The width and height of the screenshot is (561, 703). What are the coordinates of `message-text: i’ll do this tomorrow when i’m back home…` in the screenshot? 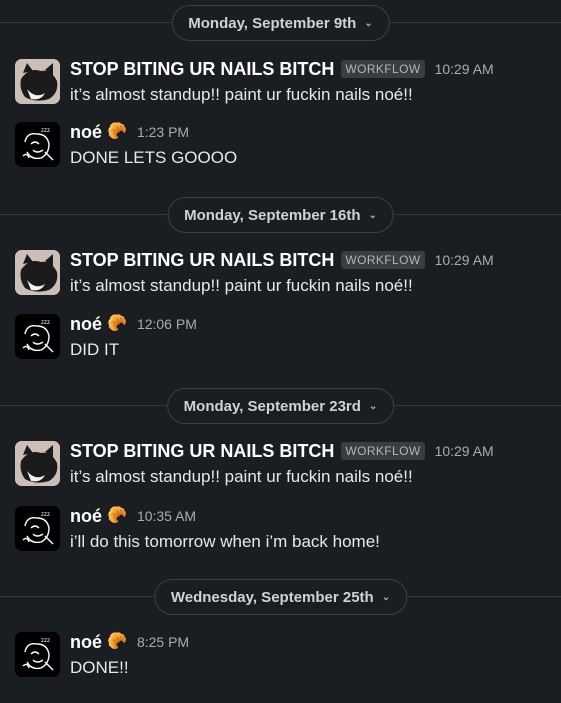 It's located at (225, 541).